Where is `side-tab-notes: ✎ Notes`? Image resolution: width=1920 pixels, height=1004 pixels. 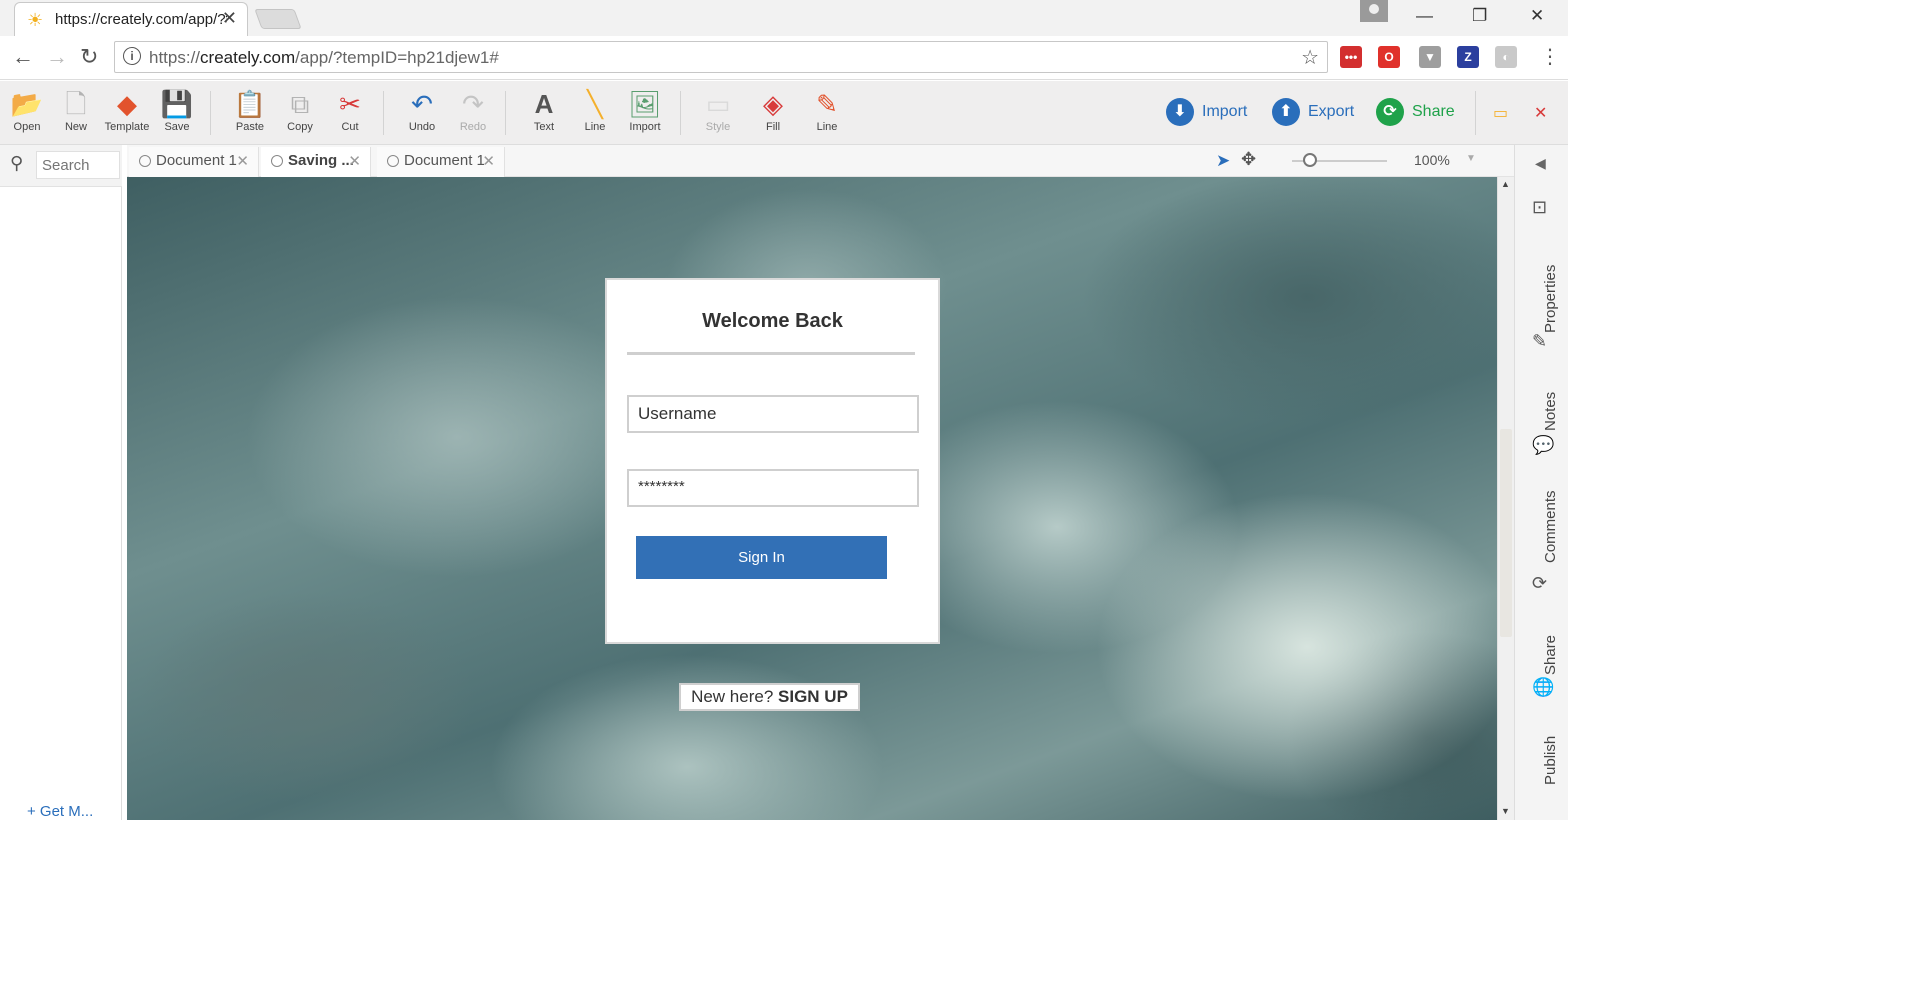 side-tab-notes: ✎ Notes is located at coordinates (1542, 386).